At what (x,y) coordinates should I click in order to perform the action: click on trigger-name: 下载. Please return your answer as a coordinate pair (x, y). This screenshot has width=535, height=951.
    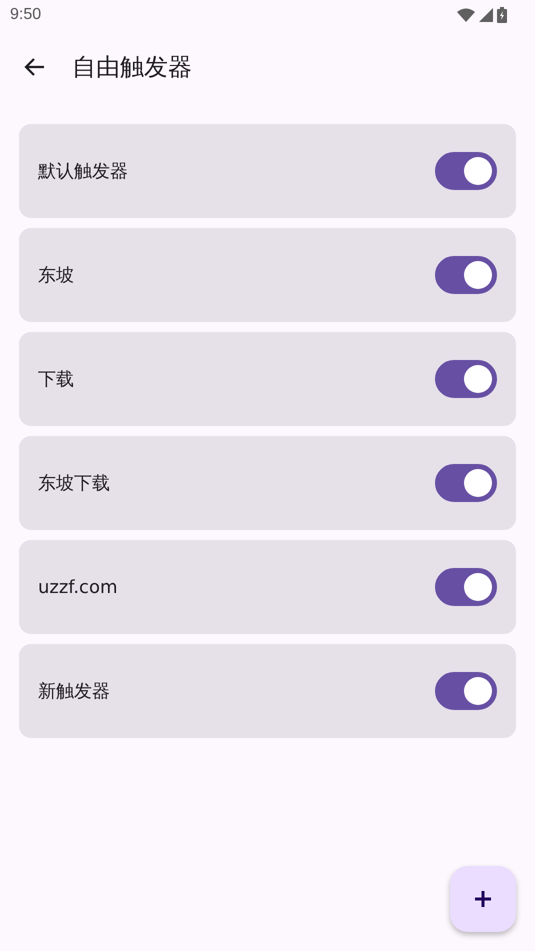
    Looking at the image, I should click on (56, 379).